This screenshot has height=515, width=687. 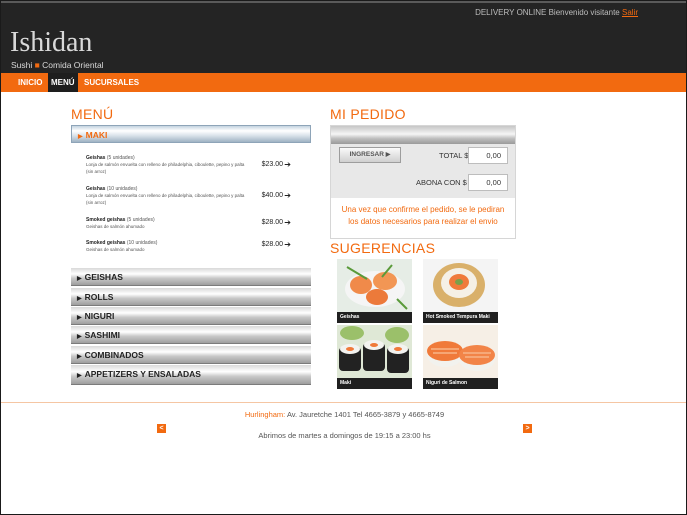 What do you see at coordinates (511, 12) in the screenshot?
I see `delivery-text: DELIVERY ONLINE` at bounding box center [511, 12].